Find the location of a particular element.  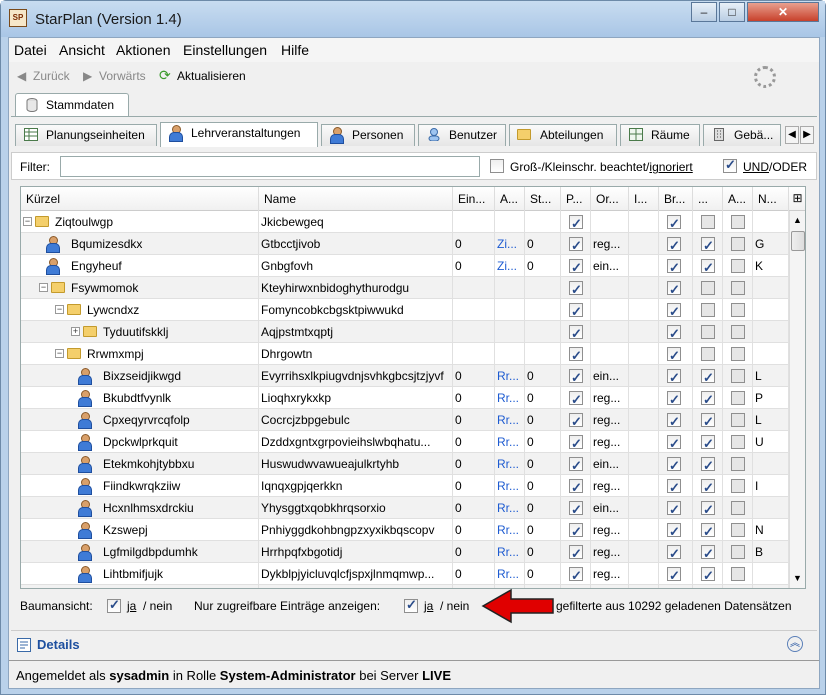

menu-aktionen: Aktionen is located at coordinates (143, 50).